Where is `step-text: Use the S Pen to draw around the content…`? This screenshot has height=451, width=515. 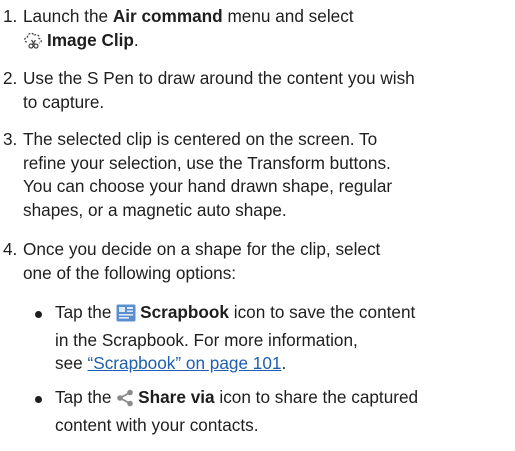
step-text: Use the S Pen to draw around the content… is located at coordinates (264, 90).